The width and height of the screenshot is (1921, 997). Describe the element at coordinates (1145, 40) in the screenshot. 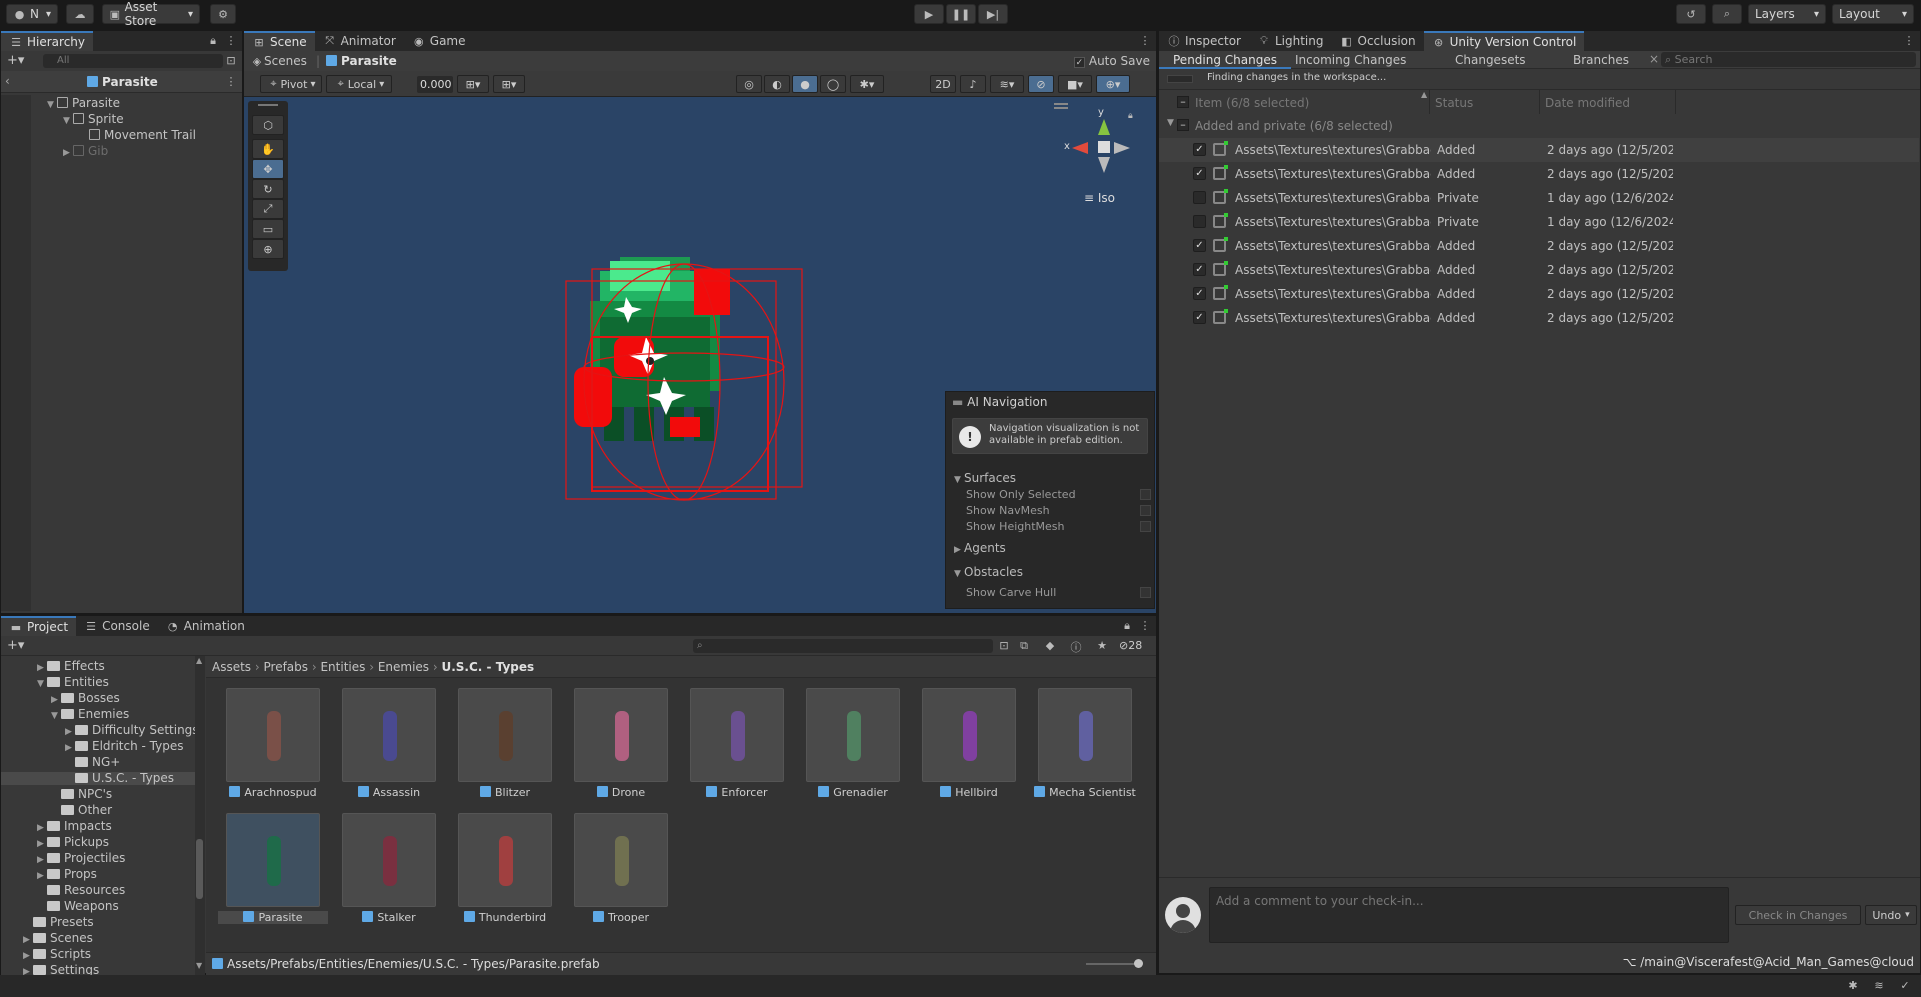

I see `scene-kebab-icon: ⋮` at that location.